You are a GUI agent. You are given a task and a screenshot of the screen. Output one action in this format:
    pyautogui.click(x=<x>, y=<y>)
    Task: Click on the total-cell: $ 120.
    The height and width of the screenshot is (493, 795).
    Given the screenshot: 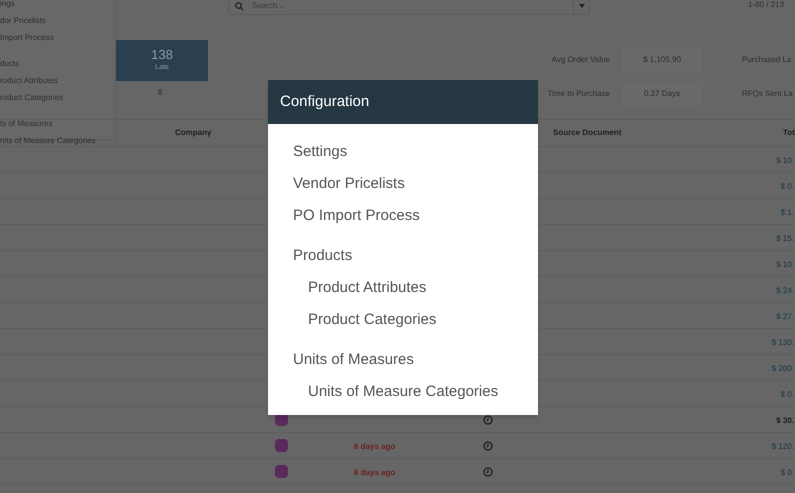 What is the action you would take?
    pyautogui.click(x=783, y=447)
    